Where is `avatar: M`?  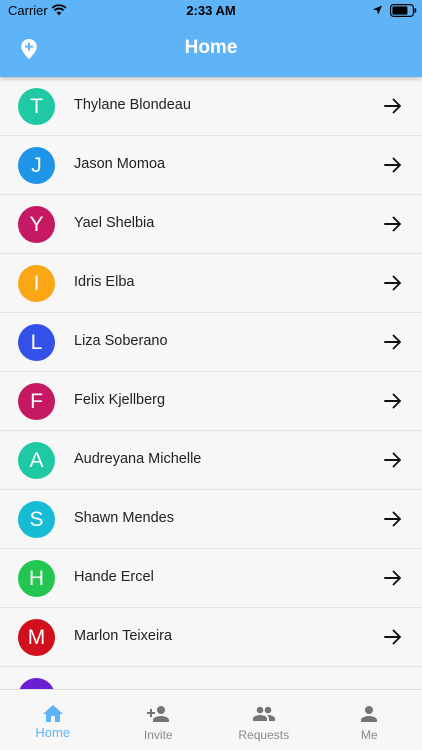 avatar: M is located at coordinates (36, 637).